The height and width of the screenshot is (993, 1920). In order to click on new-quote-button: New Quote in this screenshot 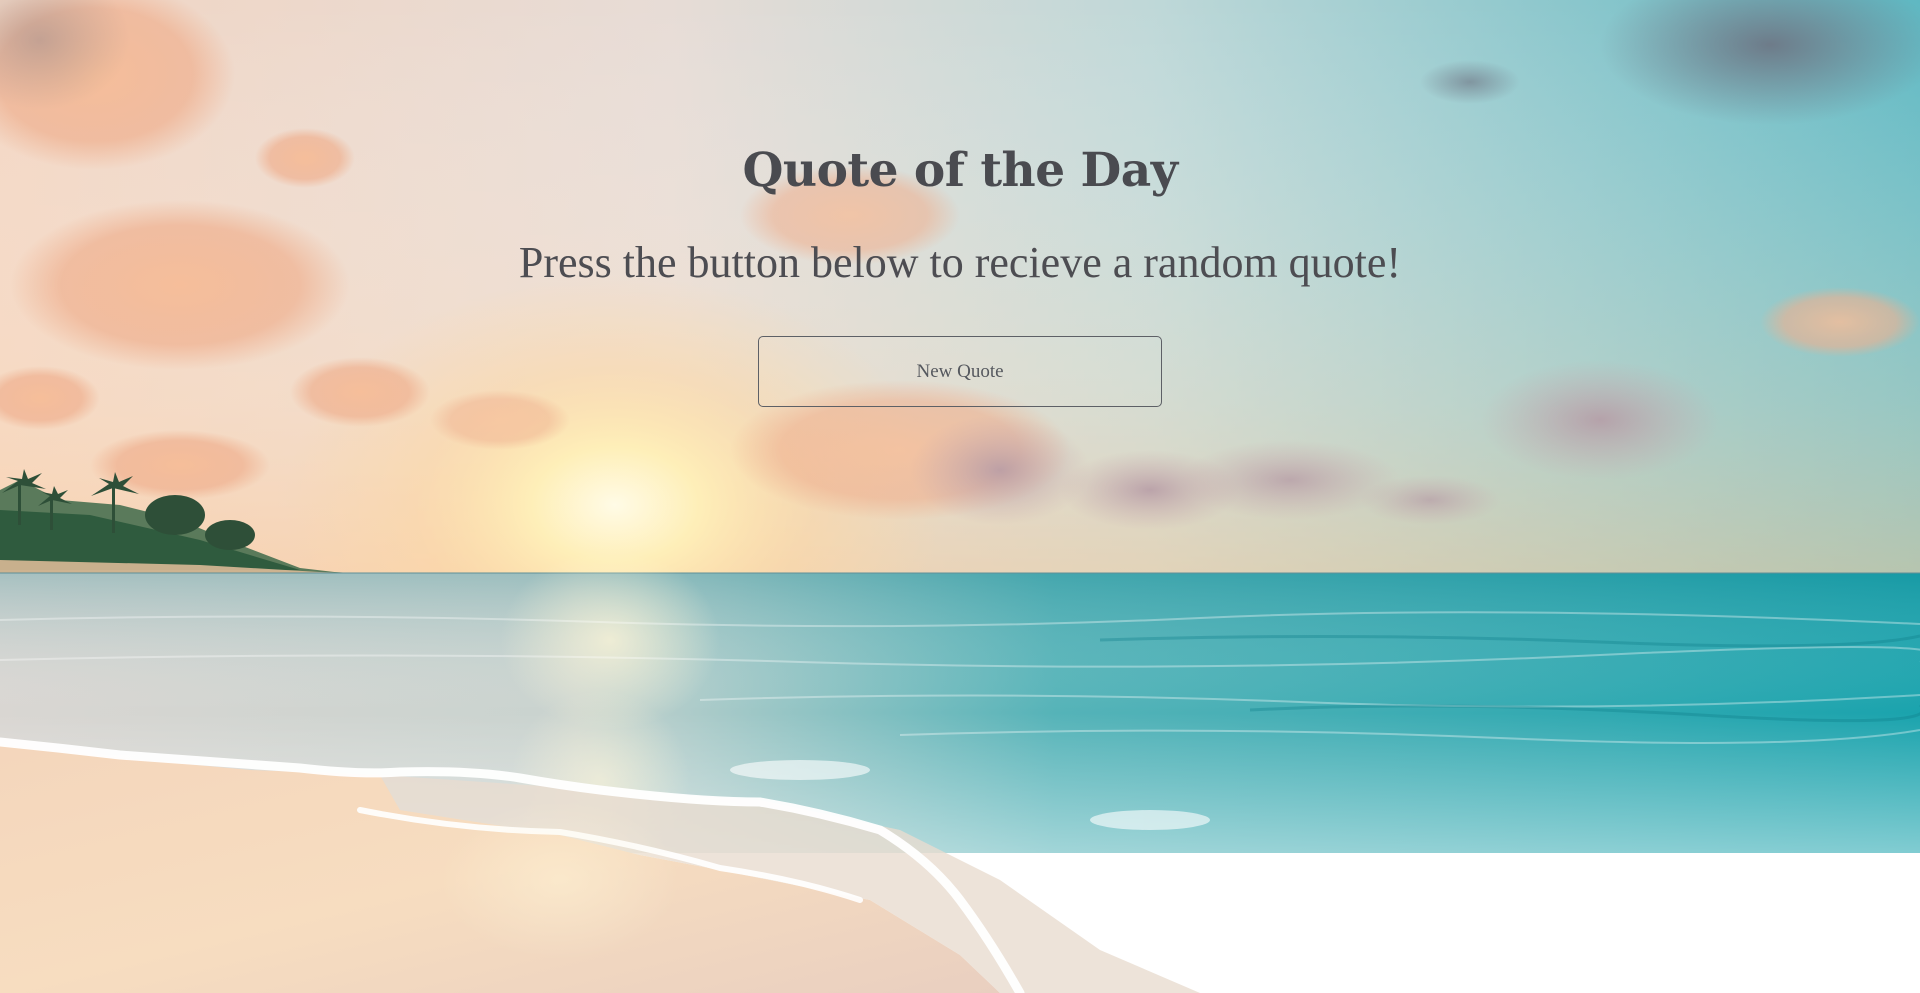, I will do `click(960, 371)`.